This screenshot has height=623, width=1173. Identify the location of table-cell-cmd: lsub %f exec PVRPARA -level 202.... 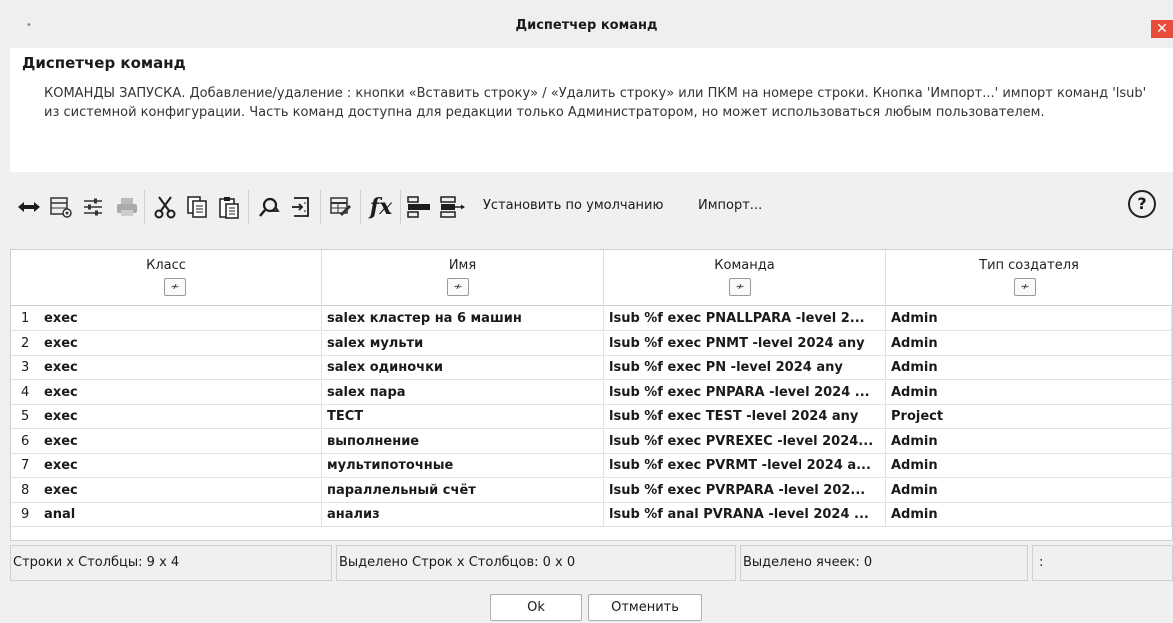
(745, 490).